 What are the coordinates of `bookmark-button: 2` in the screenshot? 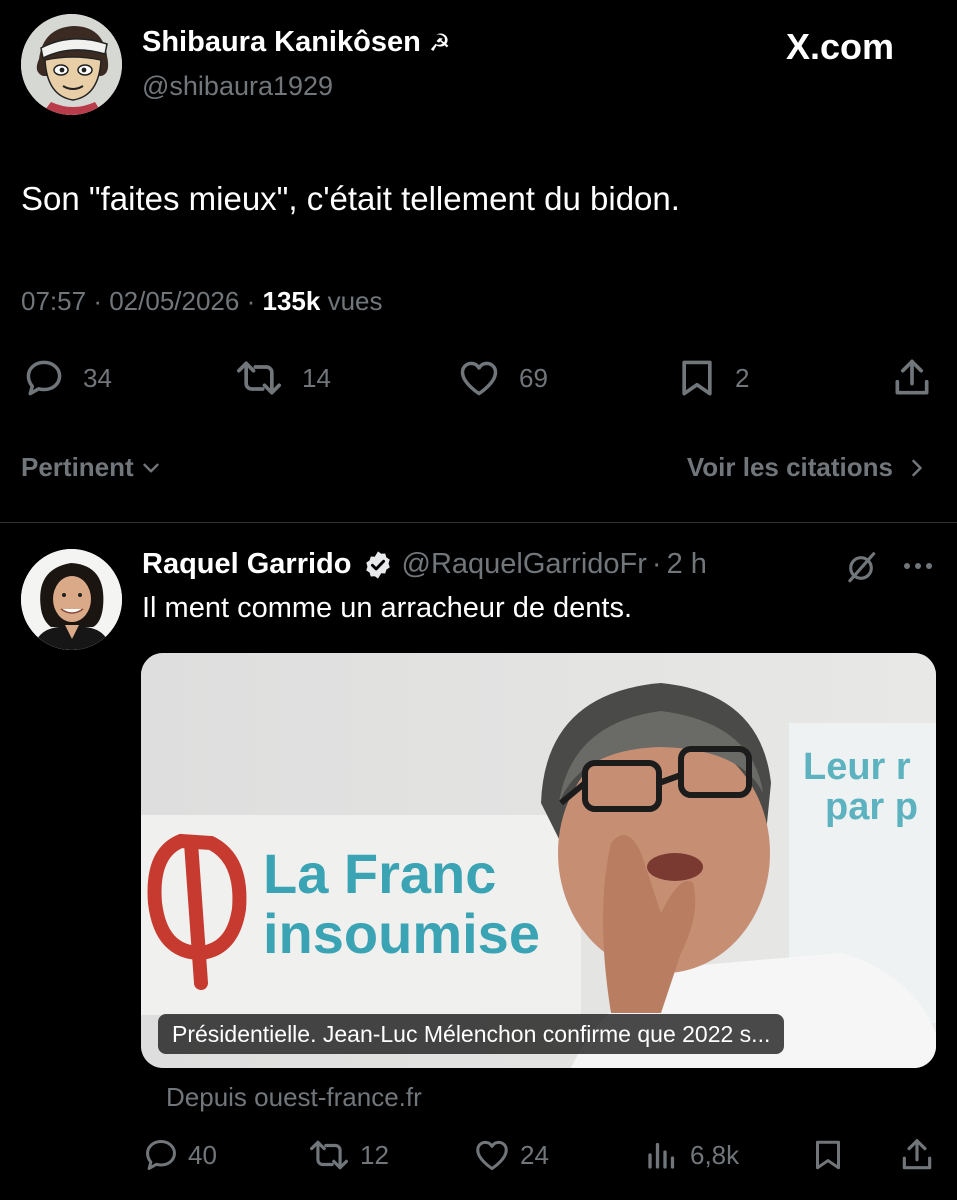 It's located at (712, 378).